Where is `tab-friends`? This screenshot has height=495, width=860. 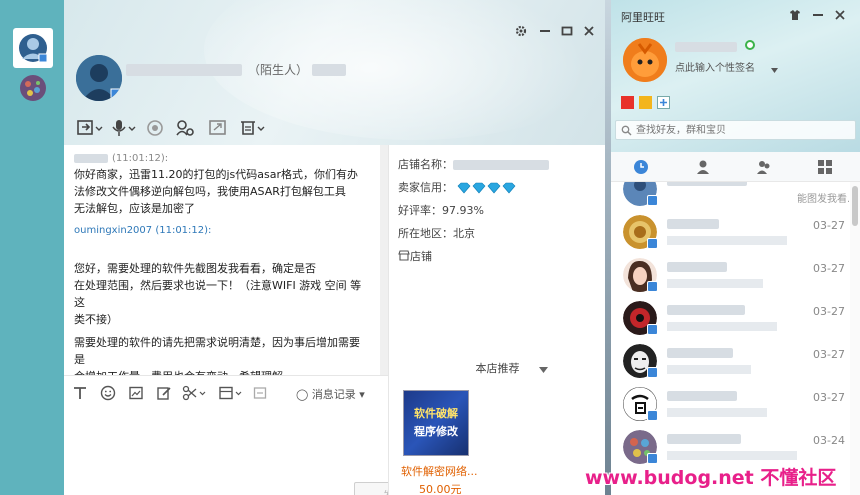
tab-friends is located at coordinates (703, 167).